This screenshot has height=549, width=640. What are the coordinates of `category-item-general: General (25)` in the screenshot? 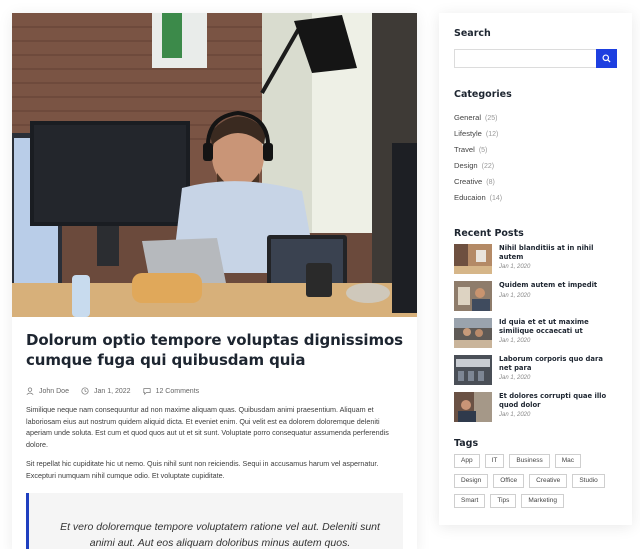 It's located at (535, 118).